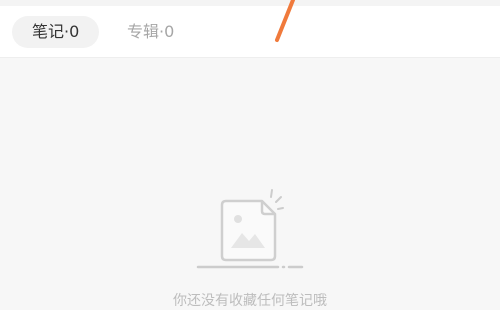 The height and width of the screenshot is (310, 500). I want to click on empty-document-image-icon, so click(250, 229).